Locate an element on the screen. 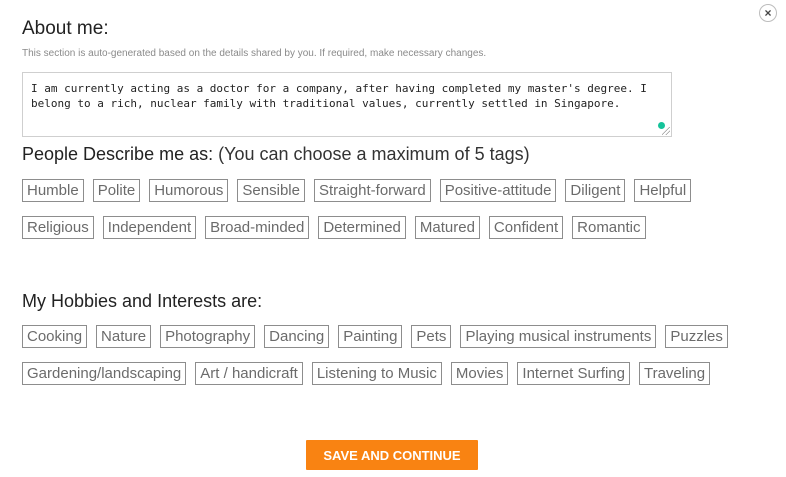 The width and height of the screenshot is (786, 477). describe-tag: Confident is located at coordinates (526, 227).